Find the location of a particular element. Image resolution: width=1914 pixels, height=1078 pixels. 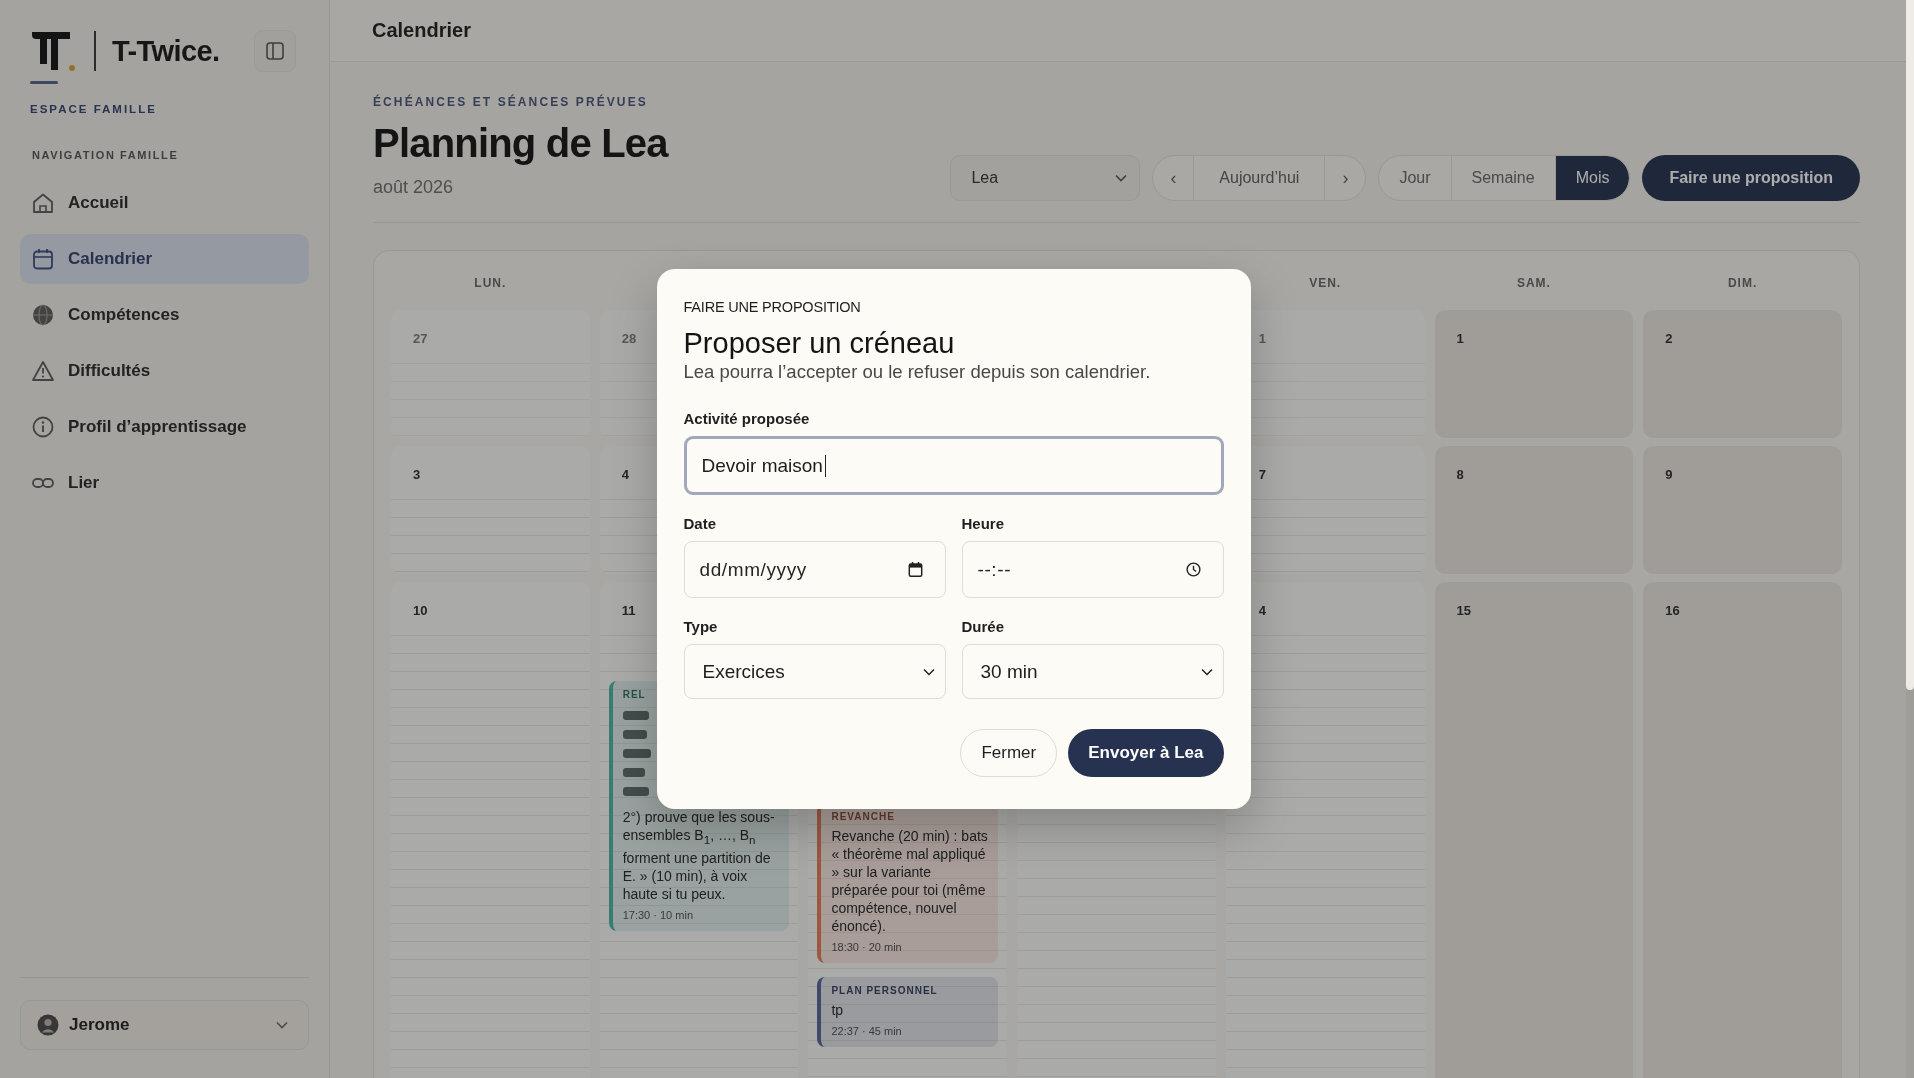

text-input: Devoir maison is located at coordinates (953, 465).